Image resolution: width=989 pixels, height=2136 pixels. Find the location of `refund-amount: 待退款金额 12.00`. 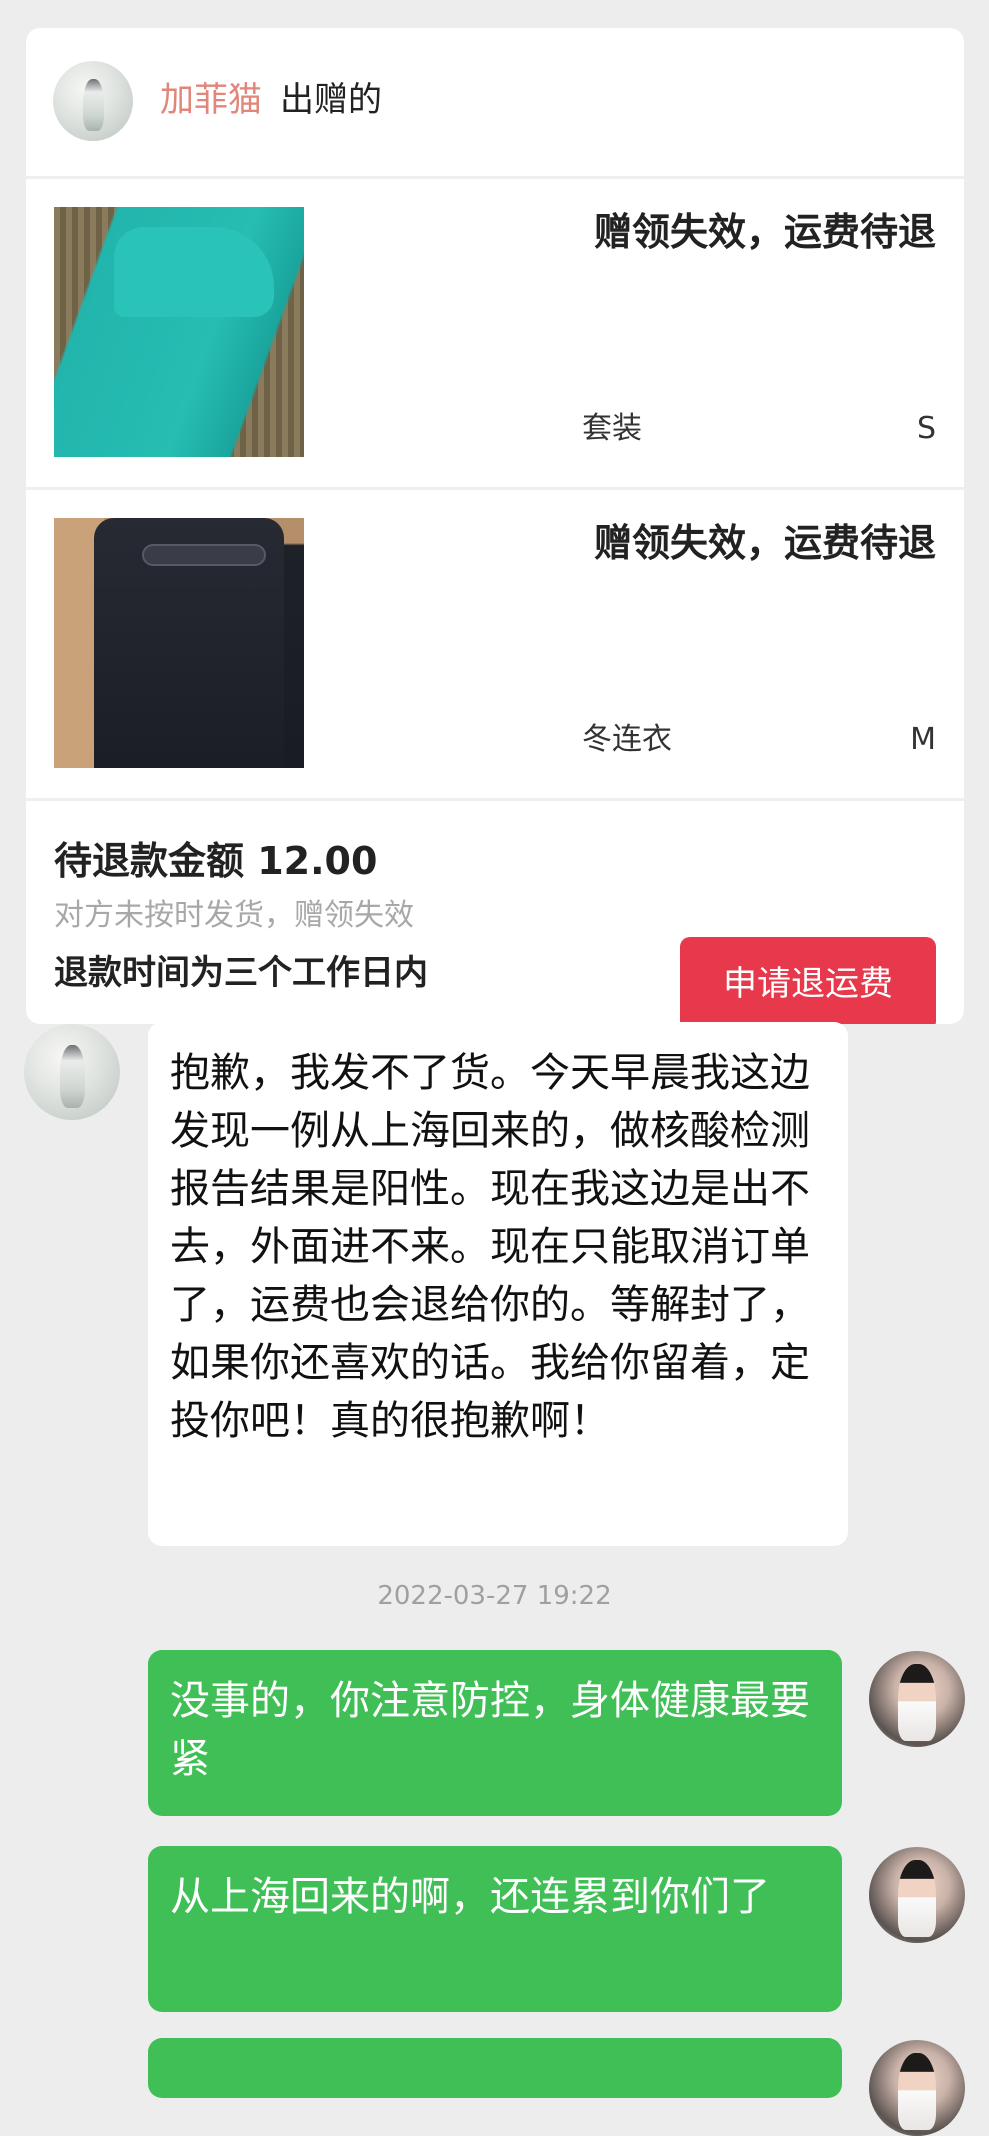

refund-amount: 待退款金额 12.00 is located at coordinates (216, 861).